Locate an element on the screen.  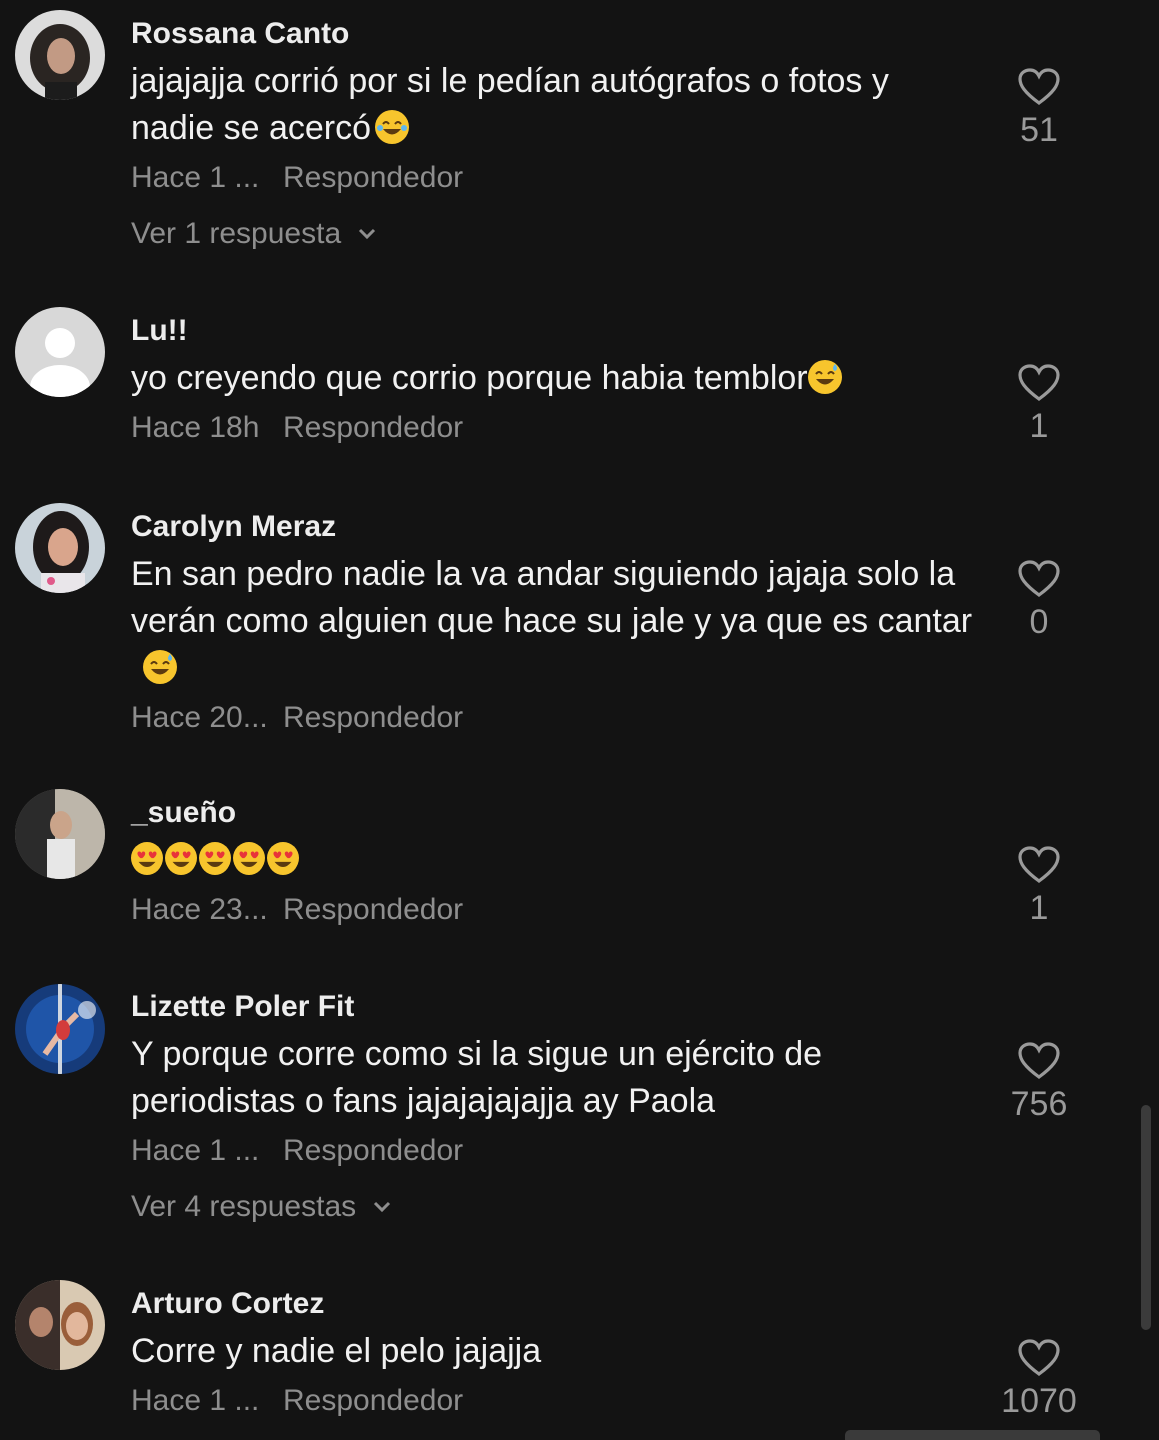
comment-username: Rossana Canto is located at coordinates (556, 34).